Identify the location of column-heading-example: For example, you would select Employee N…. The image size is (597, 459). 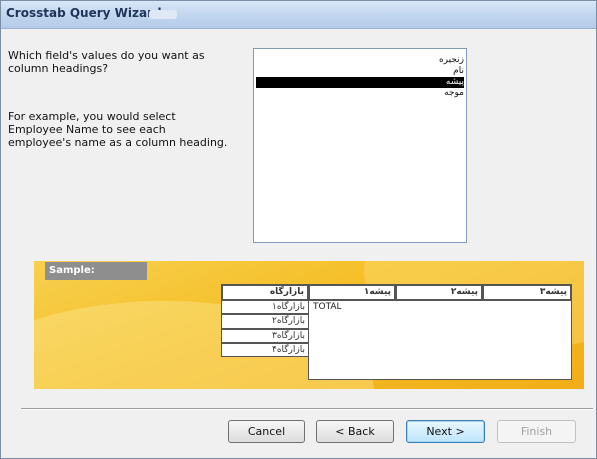
(118, 129).